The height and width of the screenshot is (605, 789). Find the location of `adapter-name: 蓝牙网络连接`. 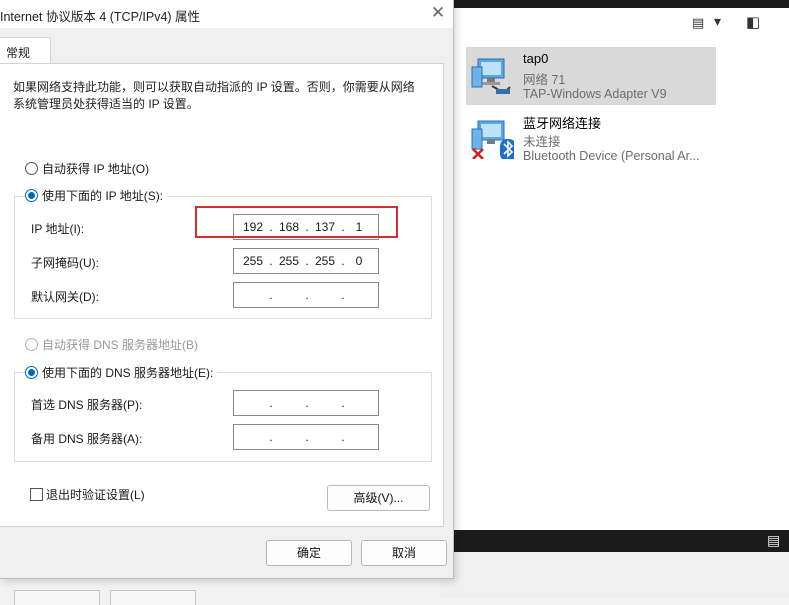

adapter-name: 蓝牙网络连接 is located at coordinates (562, 123).